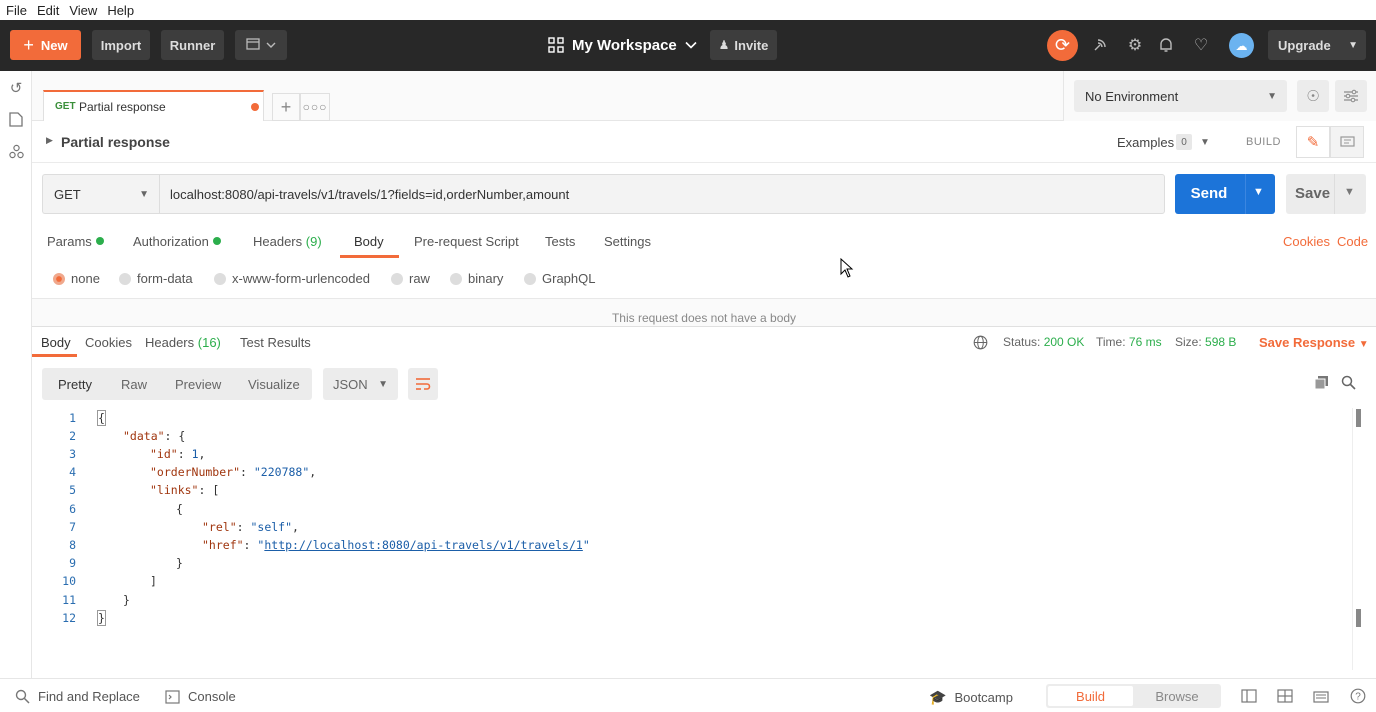 This screenshot has width=1376, height=712. Describe the element at coordinates (16, 88) in the screenshot. I see `history-icon: ↺` at that location.